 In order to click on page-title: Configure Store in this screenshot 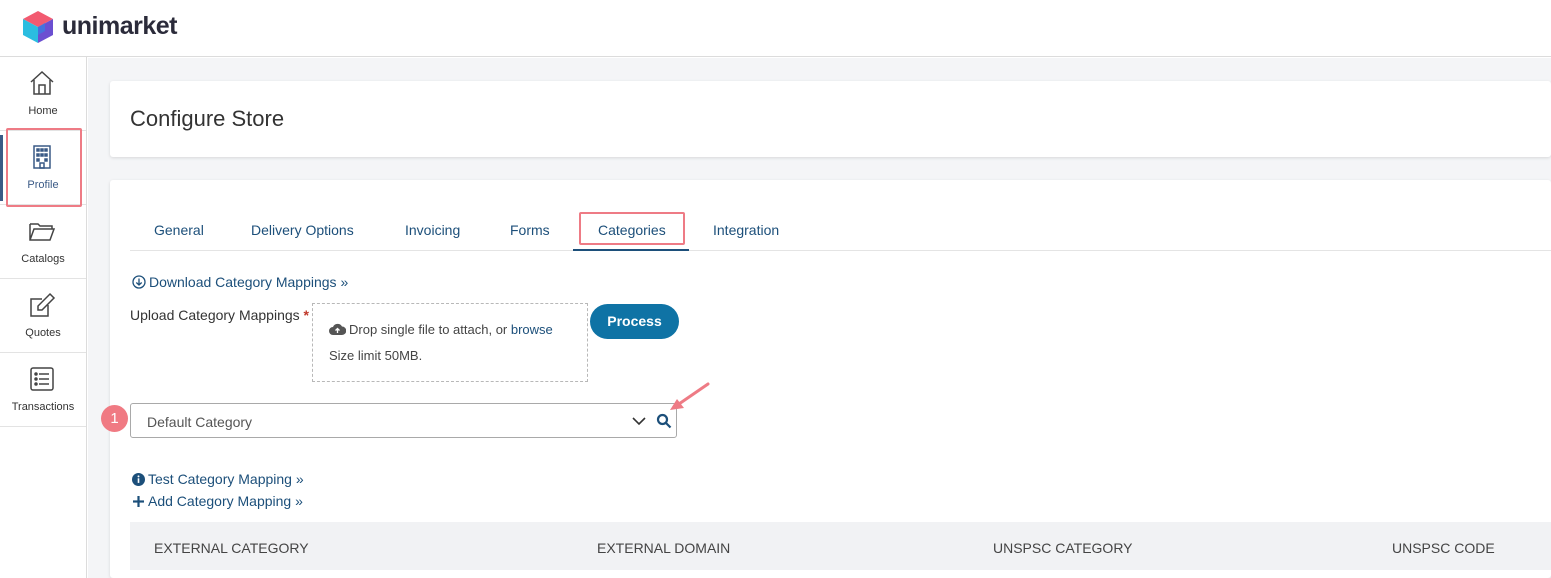, I will do `click(207, 118)`.